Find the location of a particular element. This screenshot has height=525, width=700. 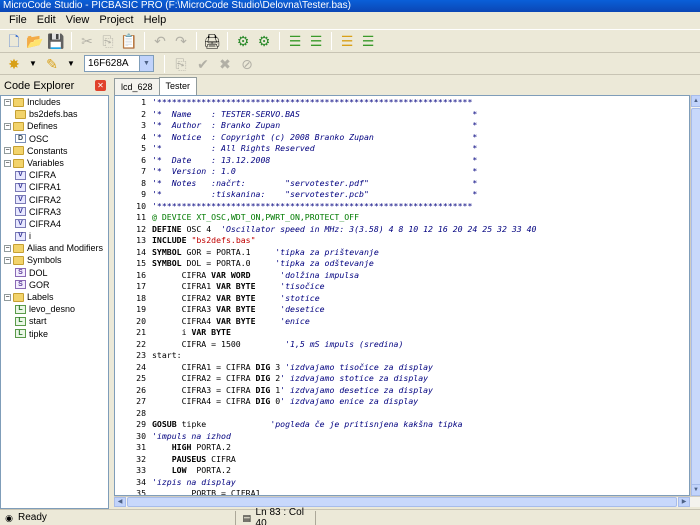

verify-icon: ✔ is located at coordinates (203, 64).